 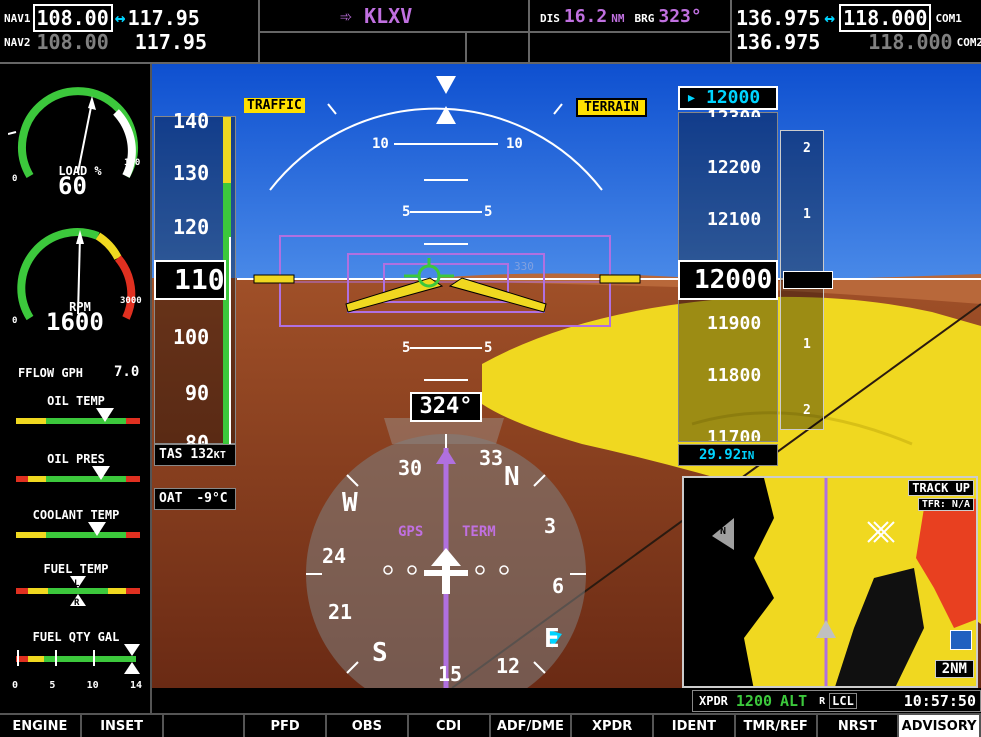 I want to click on coolant-temp-label: COOLANT TEMP, so click(x=76, y=515).